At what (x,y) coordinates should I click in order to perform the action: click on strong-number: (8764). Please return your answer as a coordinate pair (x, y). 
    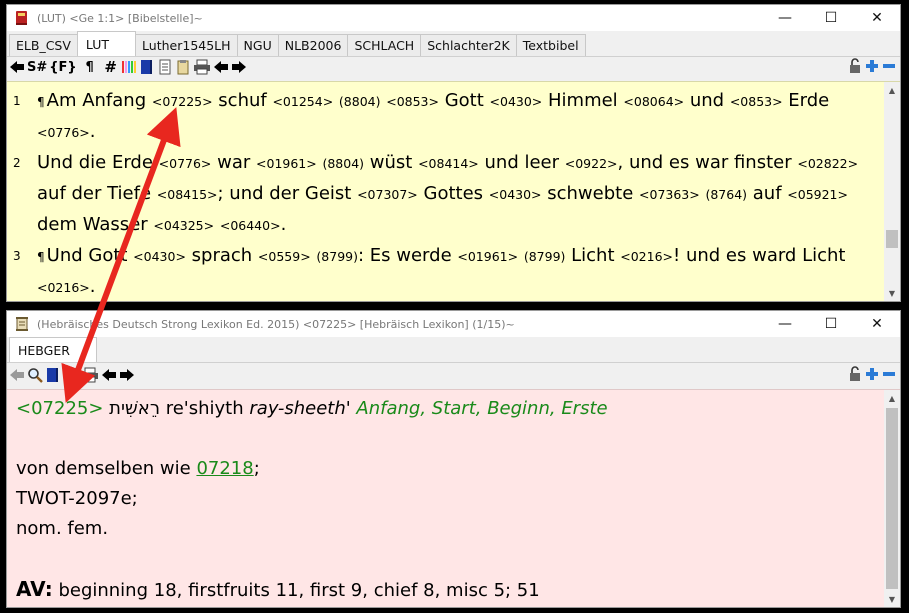
    Looking at the image, I should click on (726, 194).